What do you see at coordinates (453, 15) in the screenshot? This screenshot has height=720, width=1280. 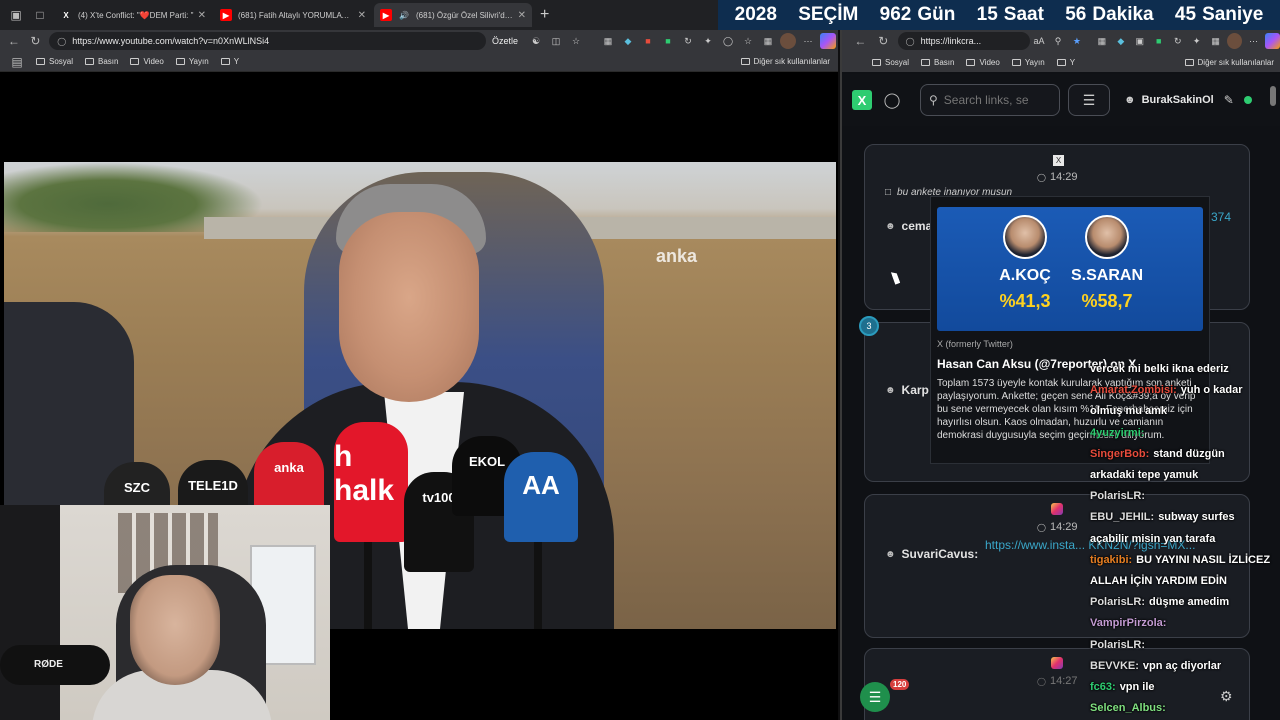 I see `tab-ozgur-ozel: ▶ 🔊 (681) Özgür Özel Silivri'de acı ✕` at bounding box center [453, 15].